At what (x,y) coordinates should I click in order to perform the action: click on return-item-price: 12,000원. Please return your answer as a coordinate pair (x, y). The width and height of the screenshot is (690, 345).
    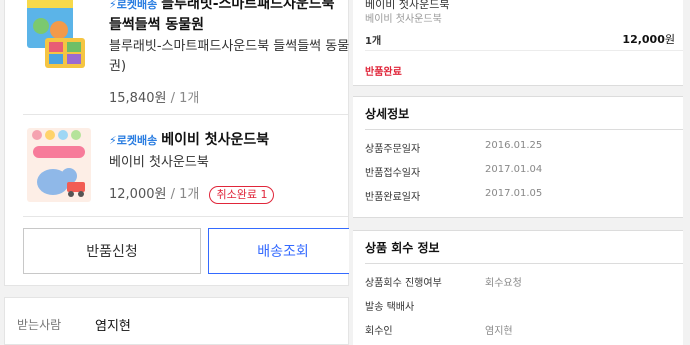
    Looking at the image, I should click on (648, 39).